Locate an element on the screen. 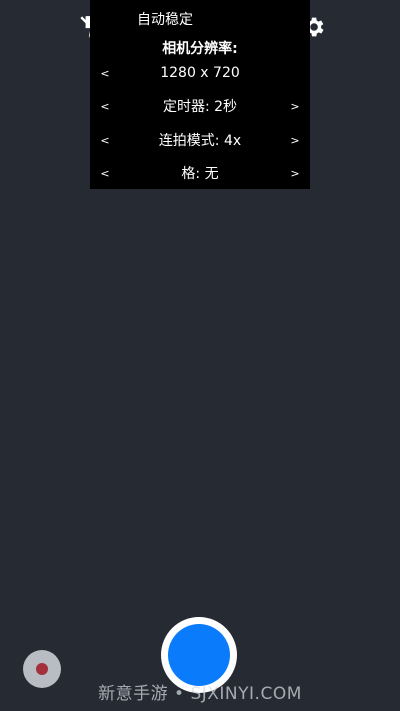  shutter-inner is located at coordinates (199, 655).